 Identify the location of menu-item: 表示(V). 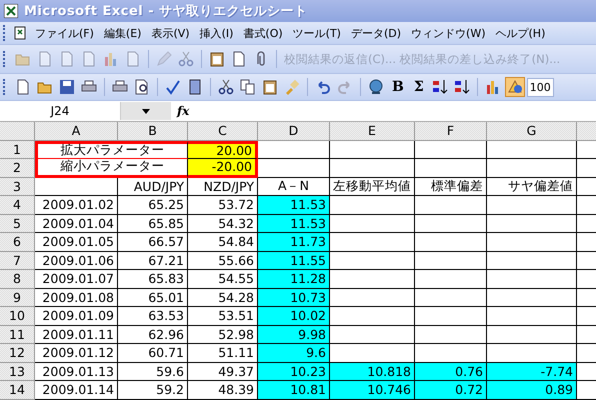
(170, 33).